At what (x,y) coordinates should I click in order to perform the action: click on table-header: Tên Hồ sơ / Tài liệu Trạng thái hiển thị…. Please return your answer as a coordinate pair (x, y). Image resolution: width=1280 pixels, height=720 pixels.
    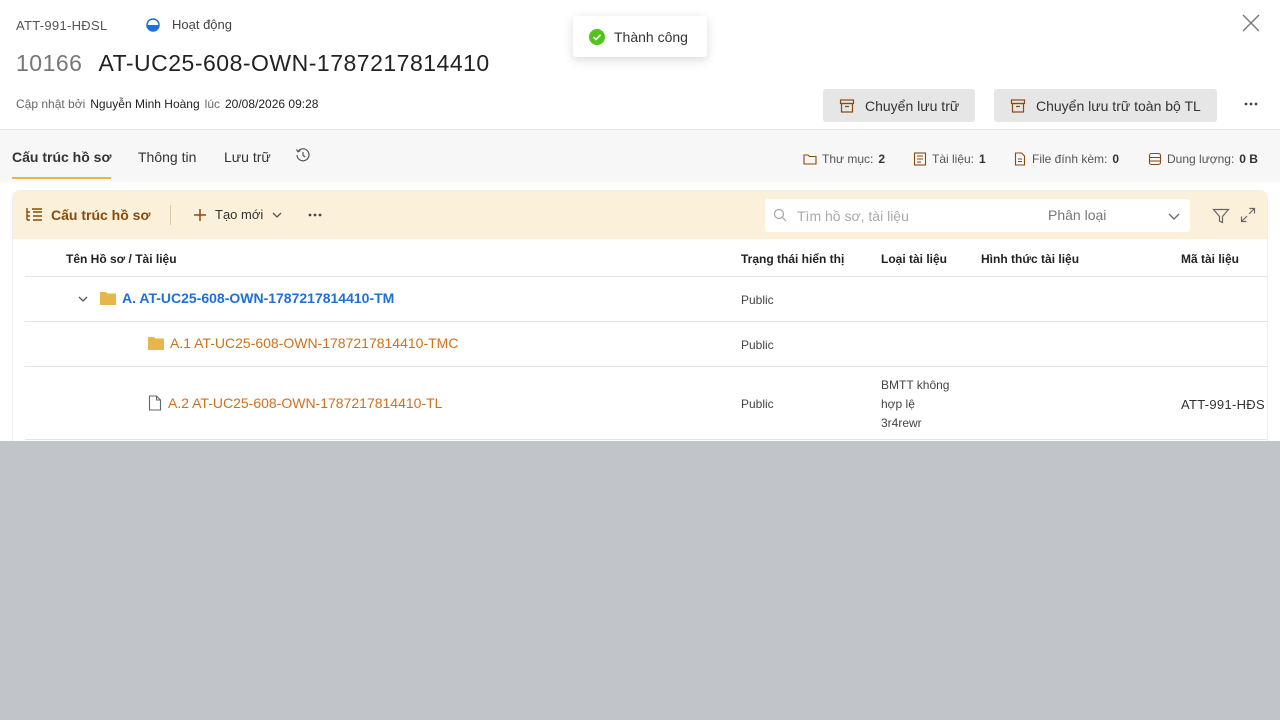
    Looking at the image, I should click on (646, 258).